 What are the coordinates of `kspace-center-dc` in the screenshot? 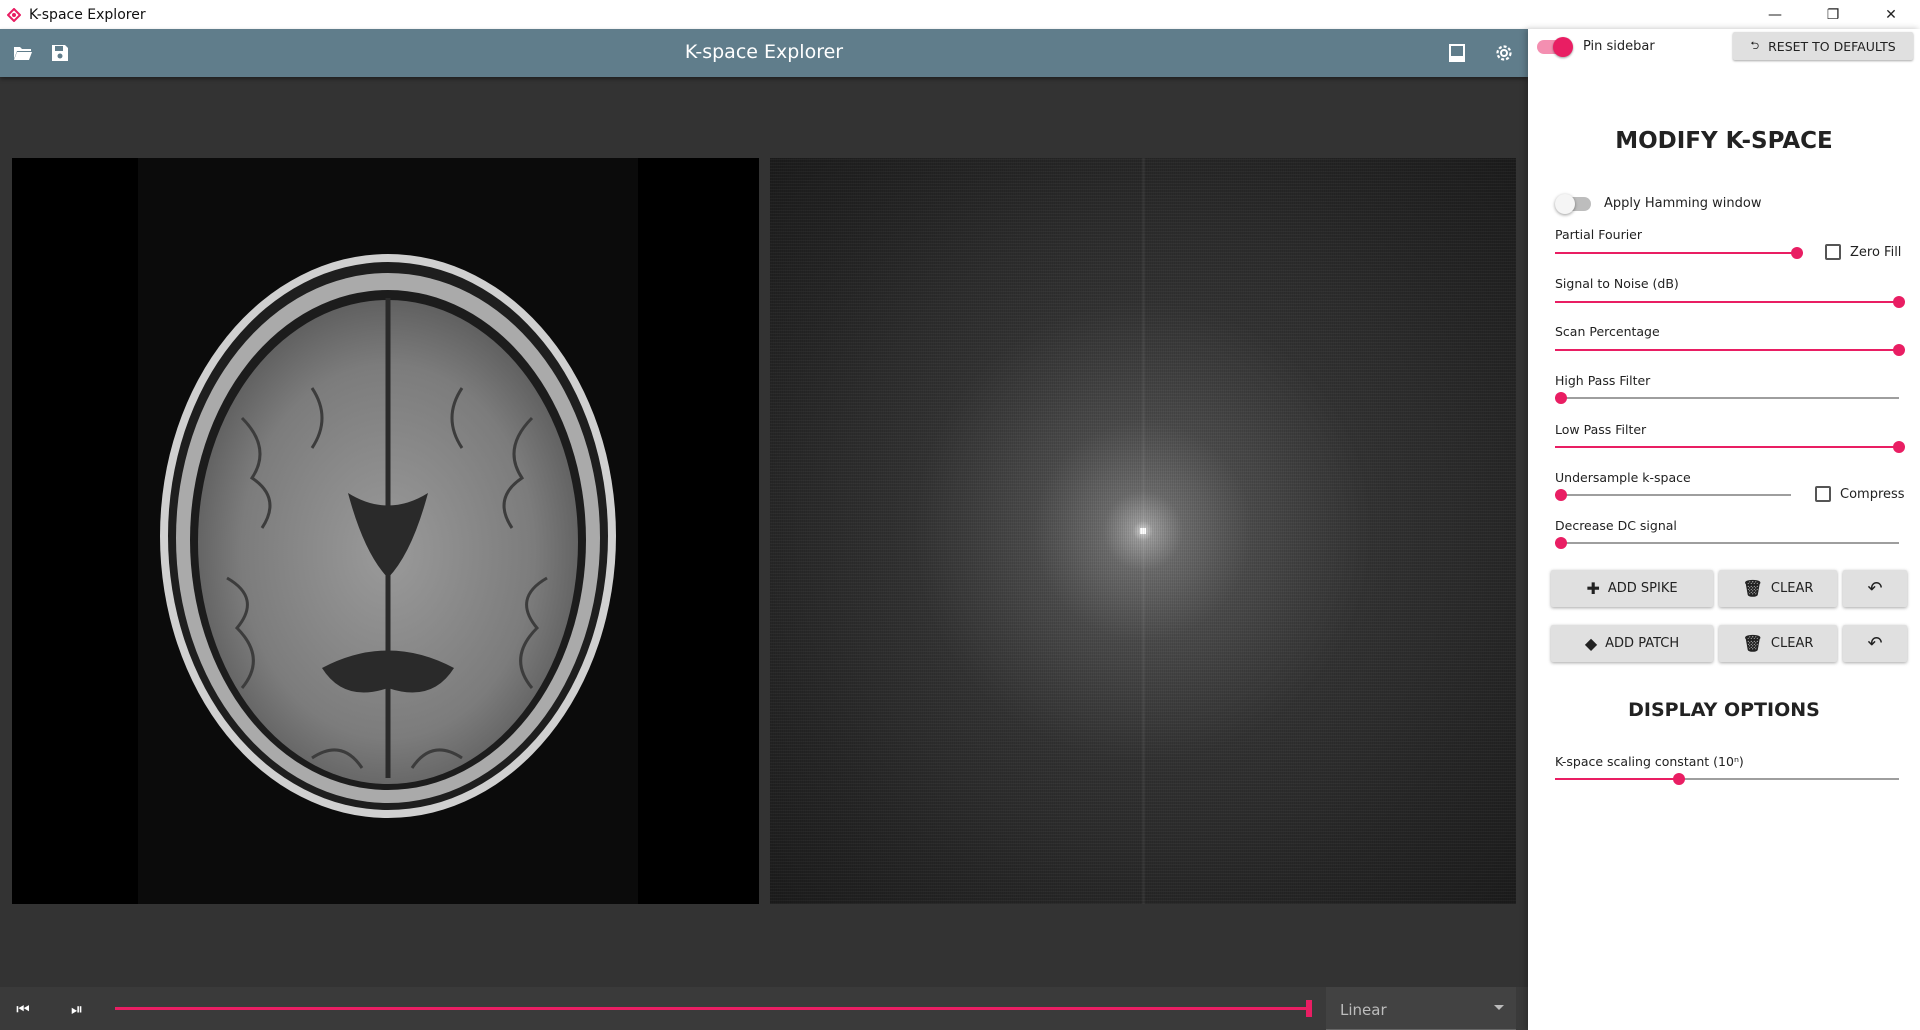 It's located at (1143, 531).